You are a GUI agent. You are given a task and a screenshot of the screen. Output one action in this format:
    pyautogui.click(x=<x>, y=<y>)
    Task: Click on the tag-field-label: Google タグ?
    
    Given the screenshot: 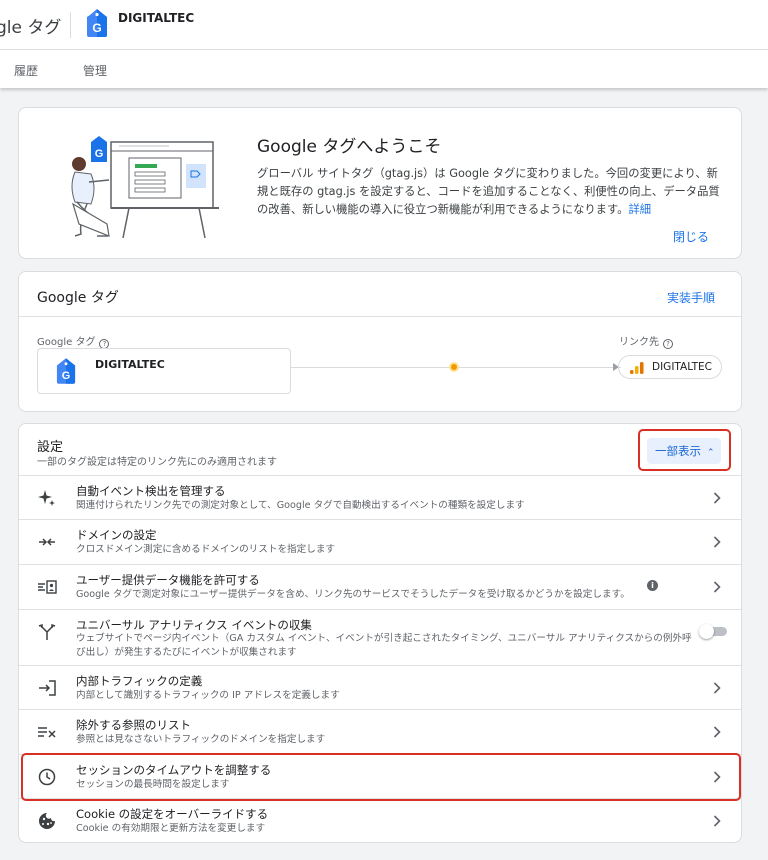 What is the action you would take?
    pyautogui.click(x=73, y=341)
    